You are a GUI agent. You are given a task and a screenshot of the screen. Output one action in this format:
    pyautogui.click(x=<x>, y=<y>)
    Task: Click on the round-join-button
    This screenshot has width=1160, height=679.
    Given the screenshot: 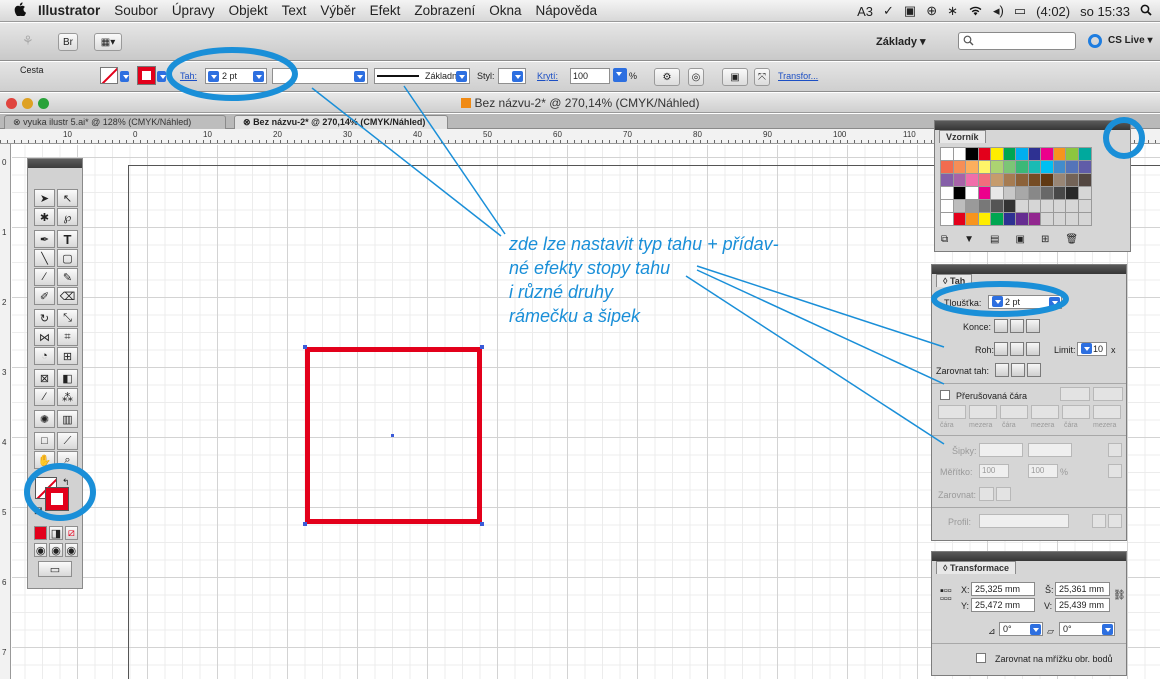 What is the action you would take?
    pyautogui.click(x=1017, y=349)
    